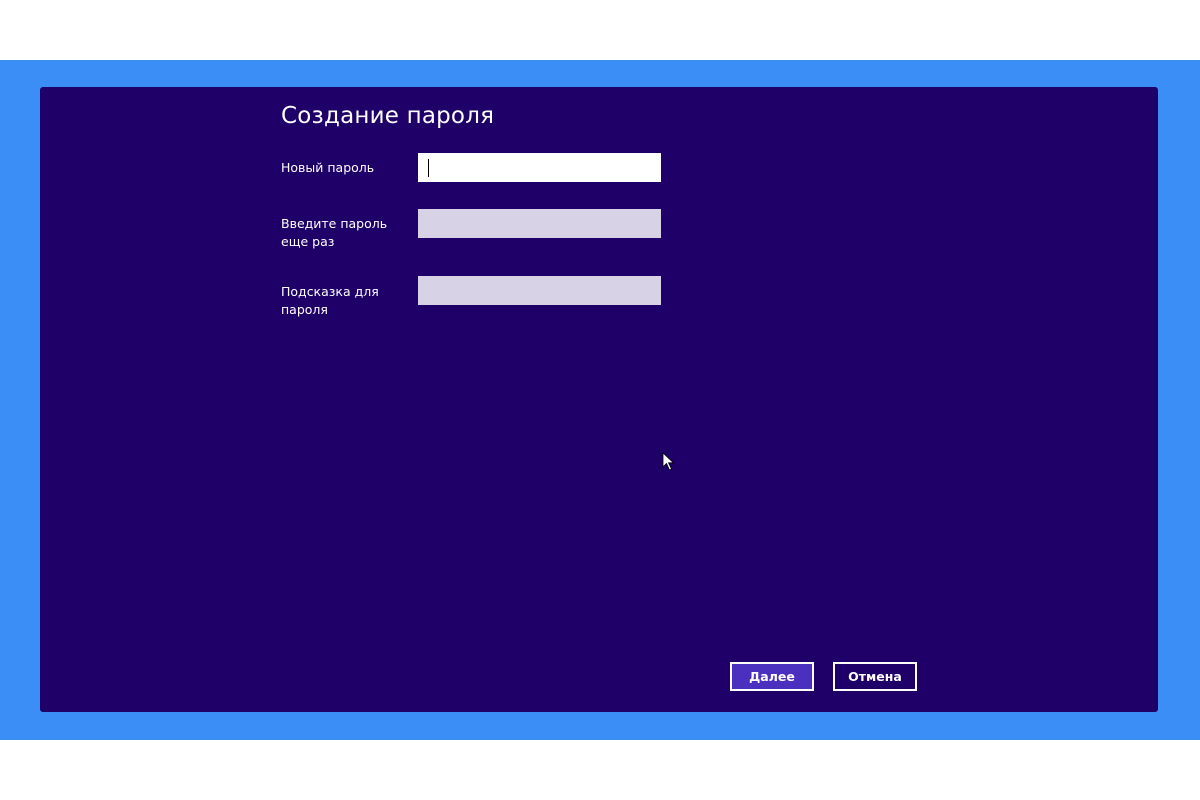 The width and height of the screenshot is (1200, 800). I want to click on page-title: Создание пароля, so click(388, 116).